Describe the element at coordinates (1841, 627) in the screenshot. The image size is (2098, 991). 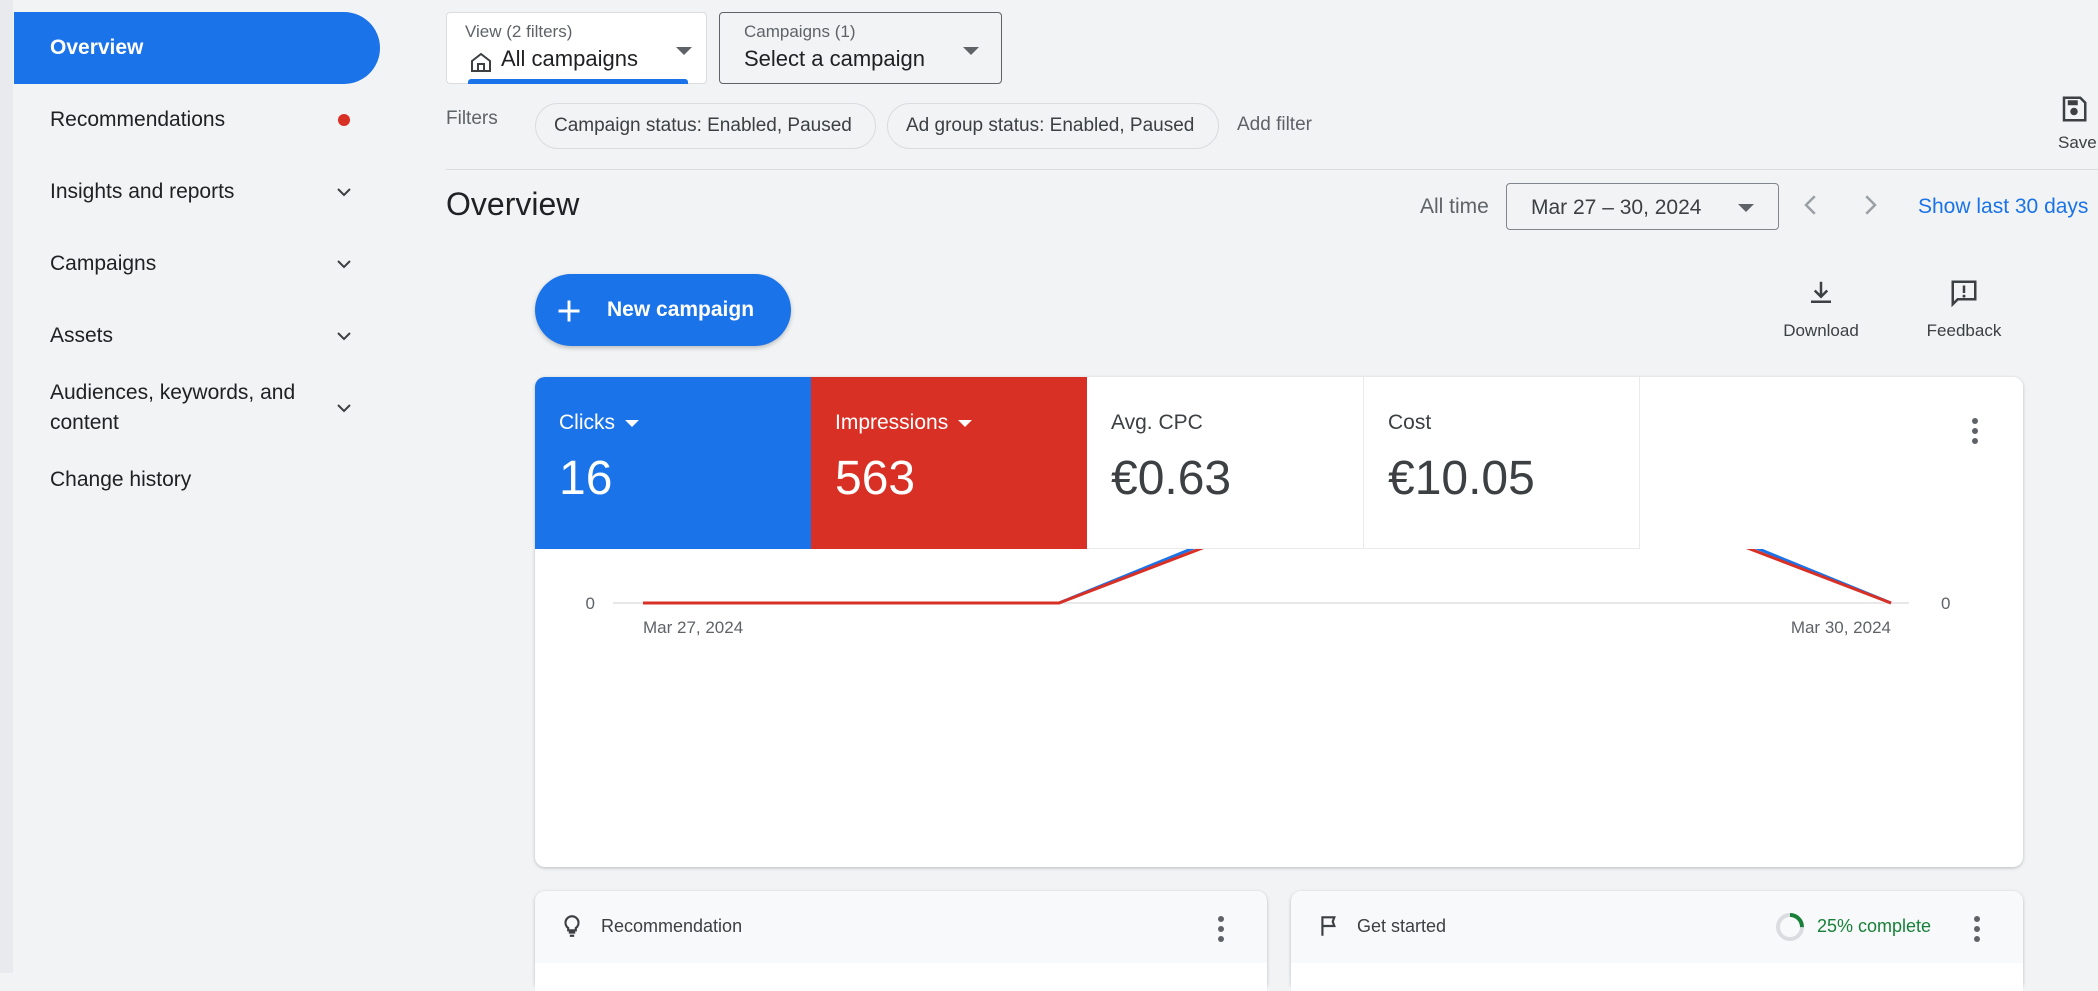
I see `x-tick-label: Mar 30, 2024` at that location.